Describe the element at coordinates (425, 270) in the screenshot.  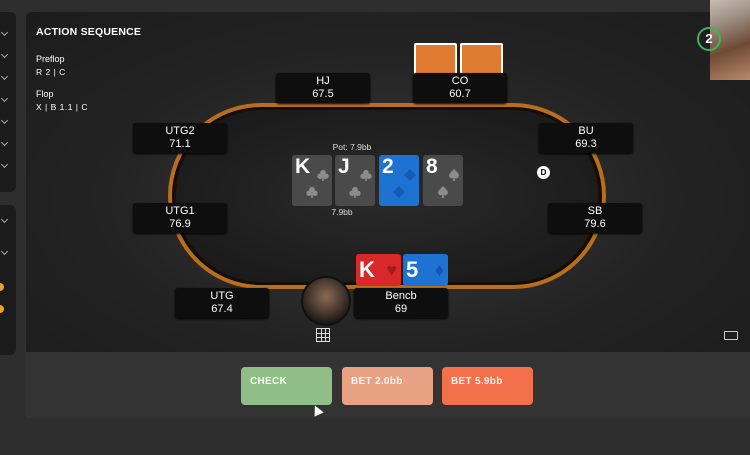
I see `hero-card: 5 ♦` at that location.